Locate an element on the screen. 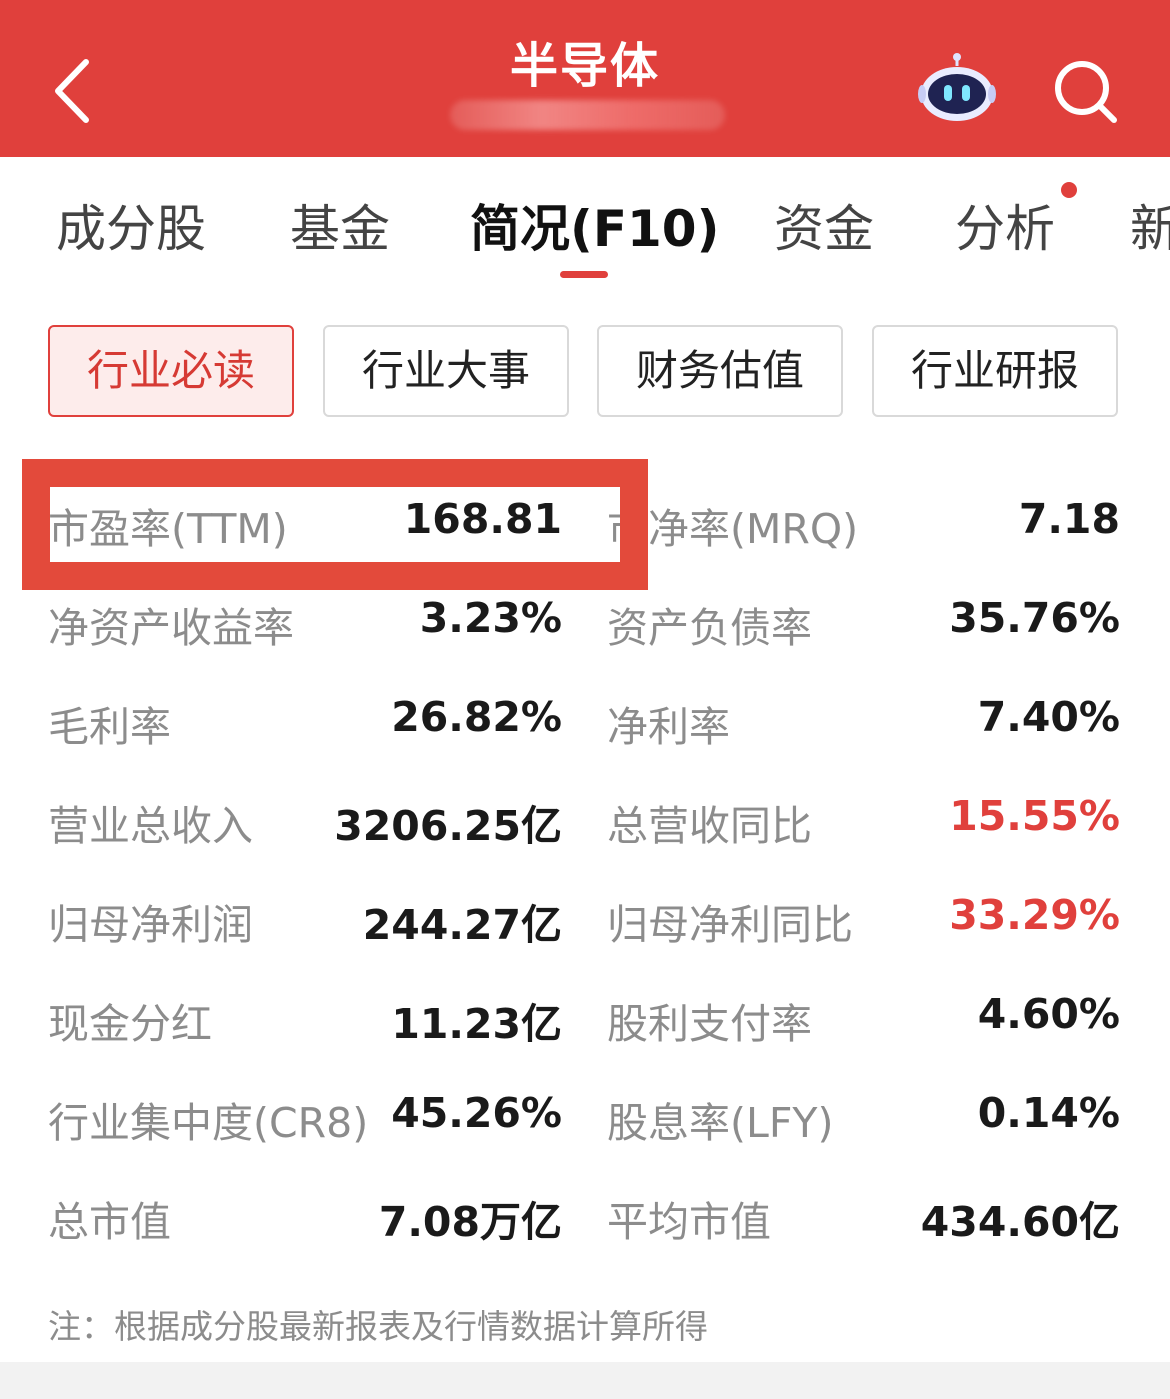 This screenshot has height=1399, width=1170. metric-value: 11.23亿 is located at coordinates (476, 1024).